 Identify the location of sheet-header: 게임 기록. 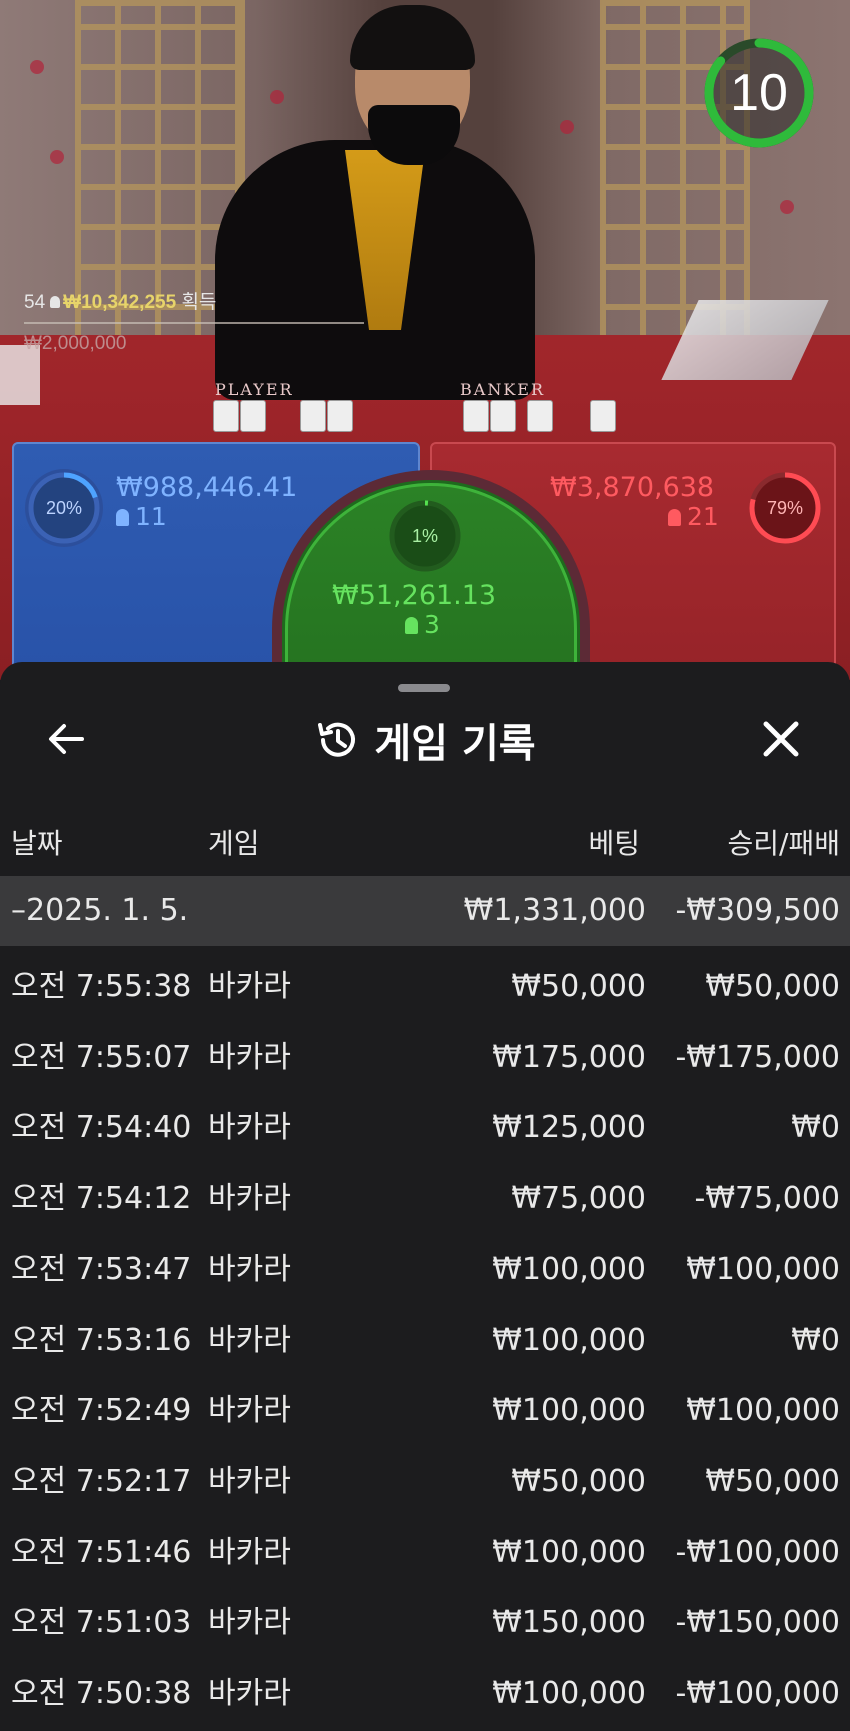
(425, 740).